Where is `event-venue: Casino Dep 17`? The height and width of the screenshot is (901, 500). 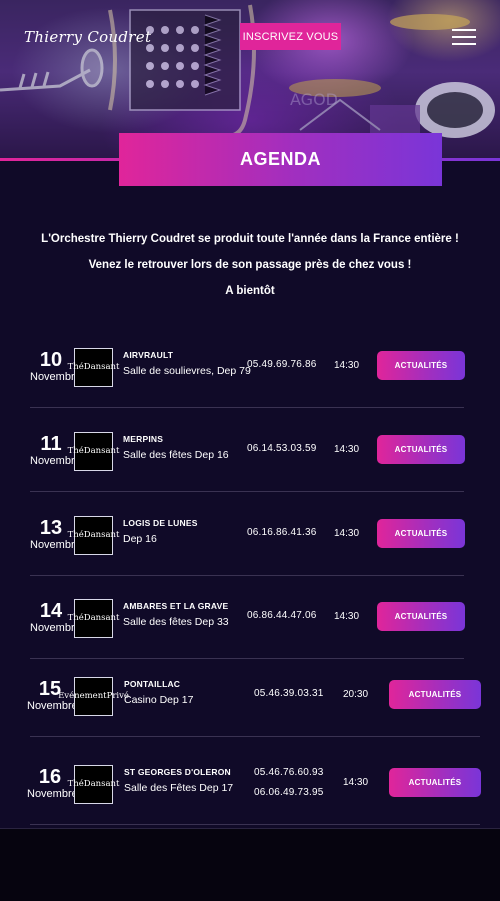
event-venue: Casino Dep 17 is located at coordinates (159, 700).